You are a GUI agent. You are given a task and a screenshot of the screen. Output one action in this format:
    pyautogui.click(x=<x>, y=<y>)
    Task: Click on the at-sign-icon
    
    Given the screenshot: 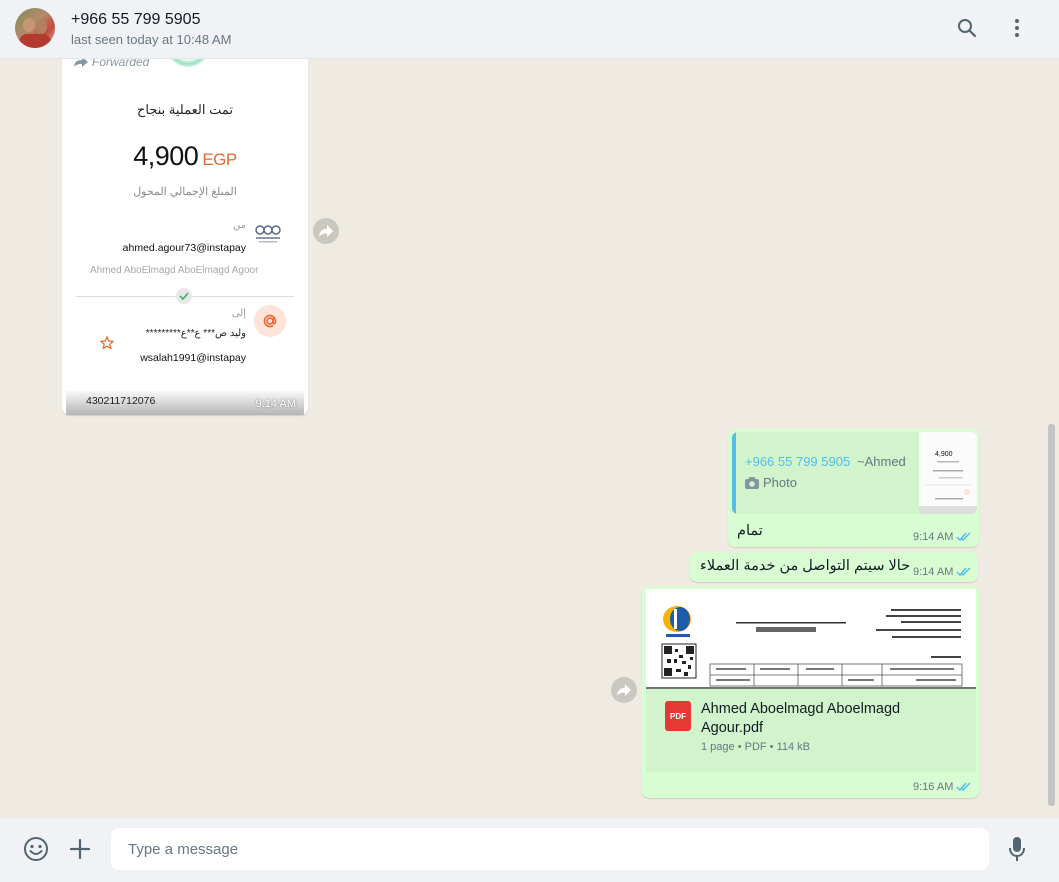 What is the action you would take?
    pyautogui.click(x=270, y=321)
    